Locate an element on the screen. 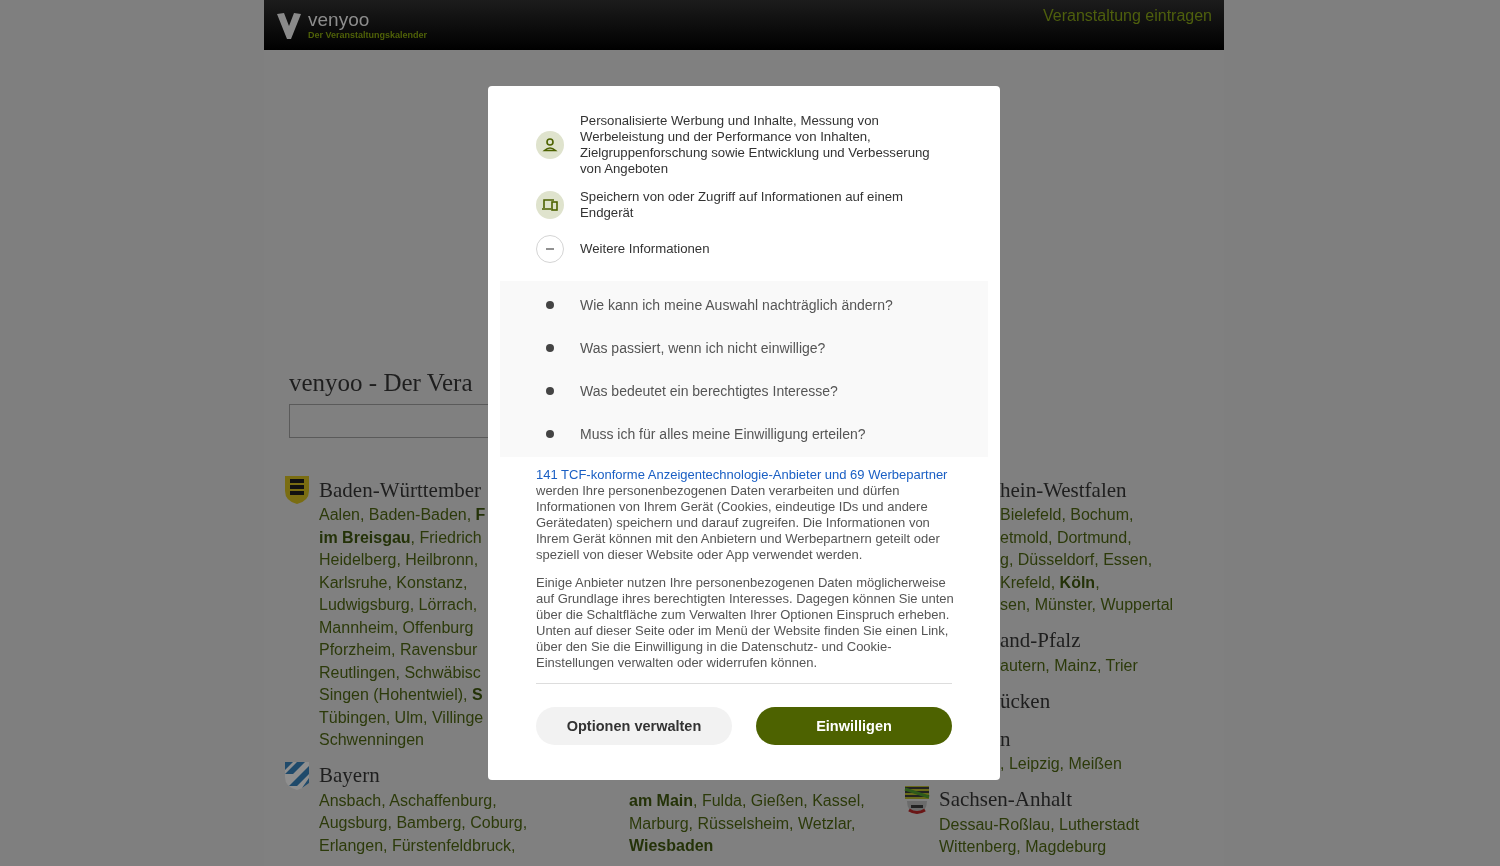 This screenshot has height=866, width=1500. city-links: g, Düsseldorf, Essen, is located at coordinates (1112, 560).